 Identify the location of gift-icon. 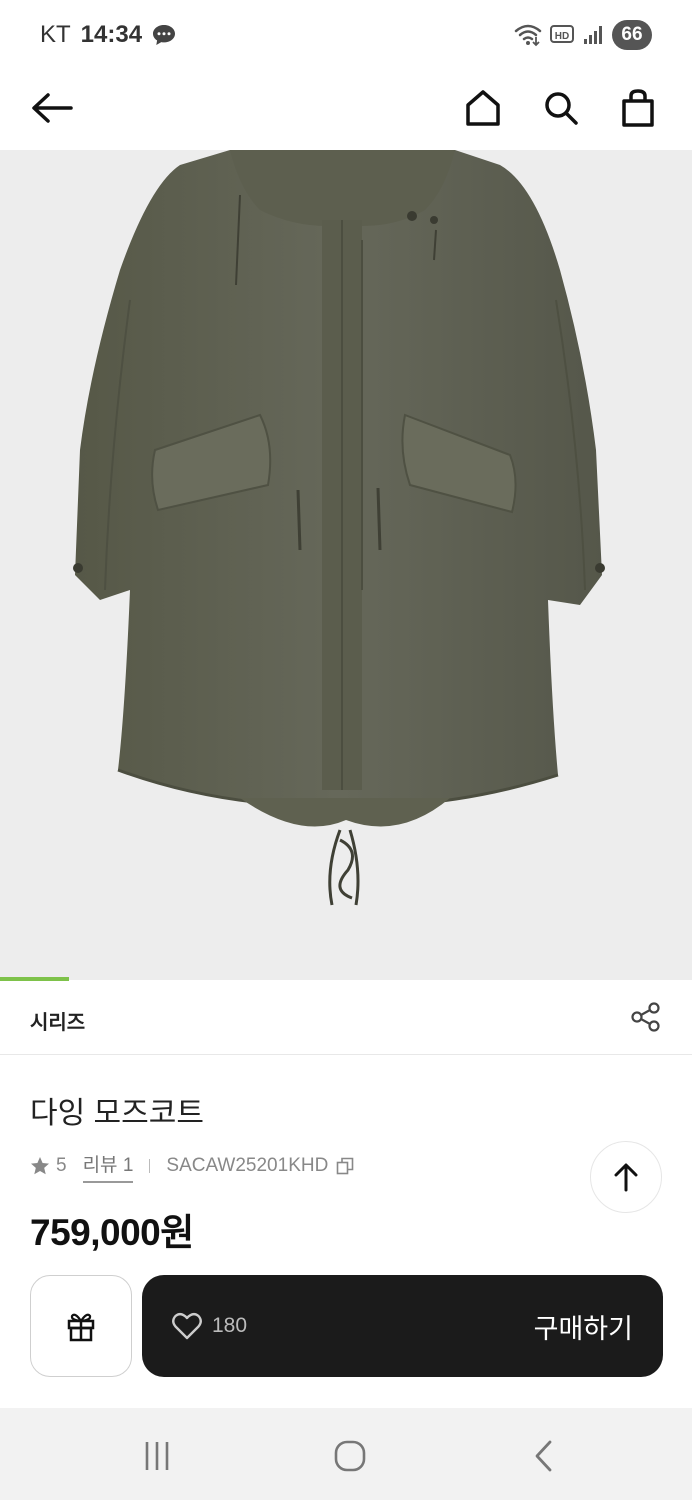
(81, 1327).